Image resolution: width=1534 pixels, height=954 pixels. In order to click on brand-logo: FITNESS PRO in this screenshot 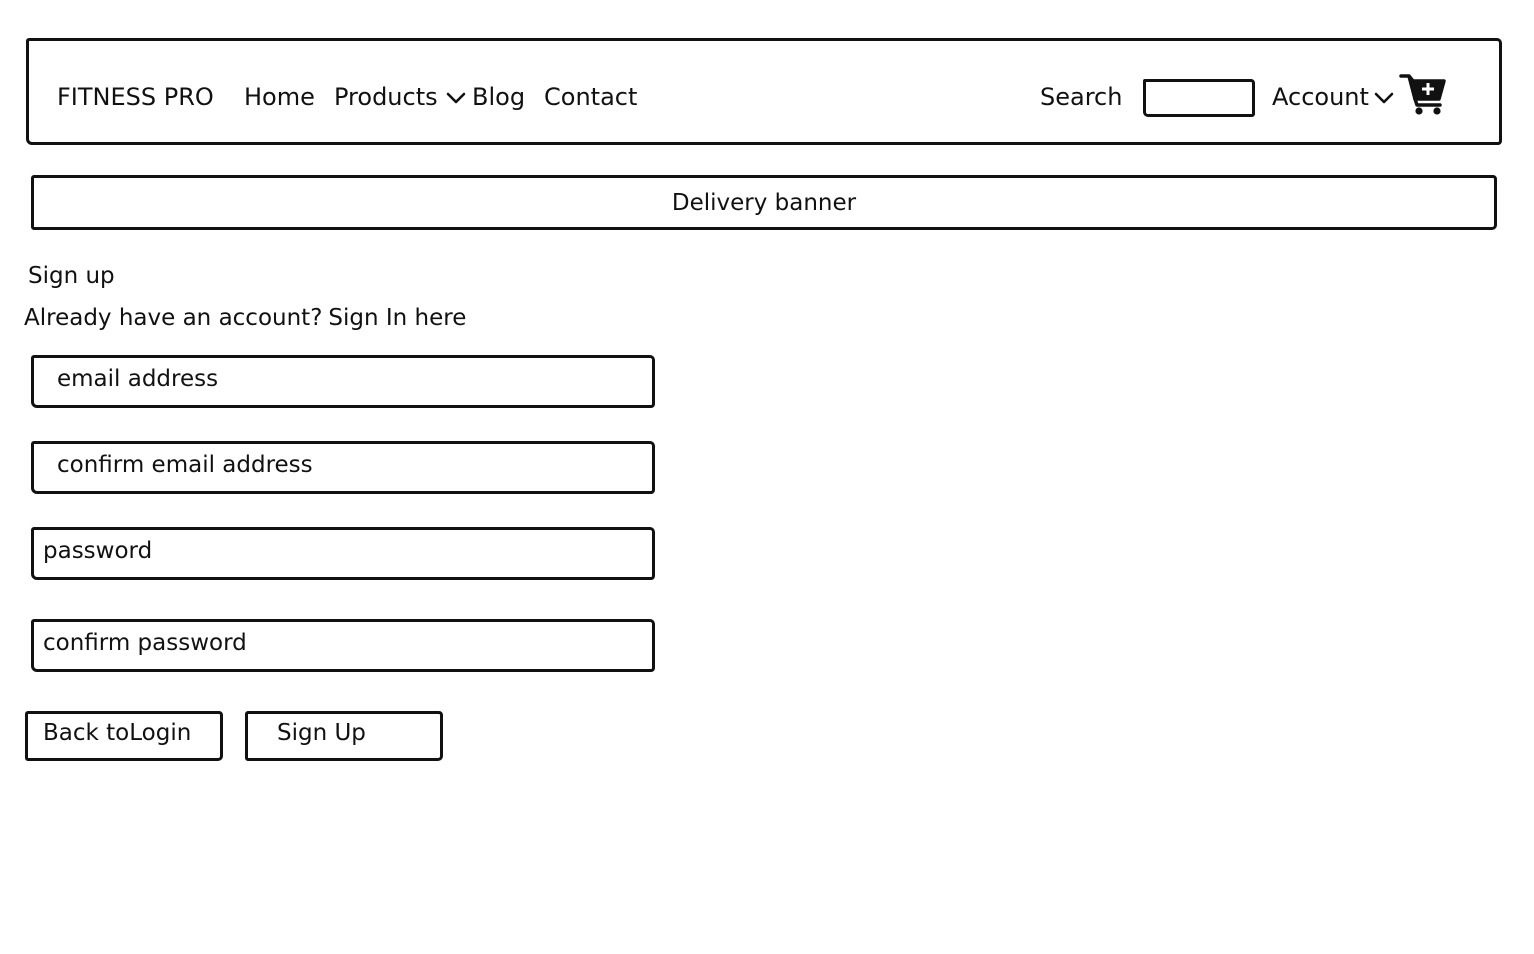, I will do `click(135, 97)`.